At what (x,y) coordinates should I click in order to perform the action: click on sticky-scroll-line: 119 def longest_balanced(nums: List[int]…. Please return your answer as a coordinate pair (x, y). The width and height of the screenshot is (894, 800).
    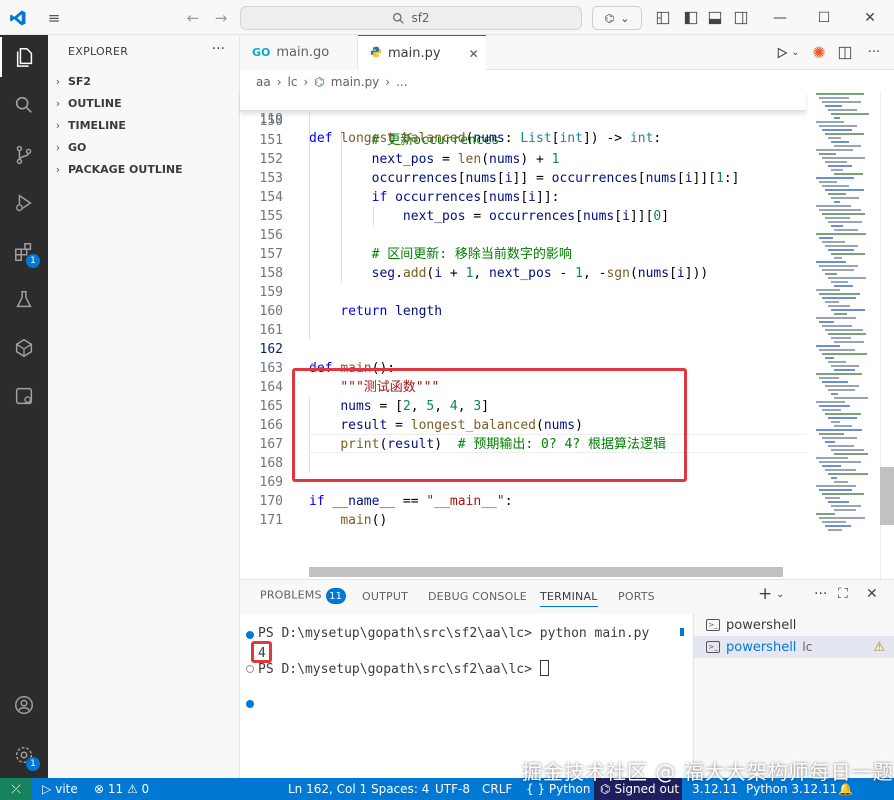
    Looking at the image, I should click on (523, 118).